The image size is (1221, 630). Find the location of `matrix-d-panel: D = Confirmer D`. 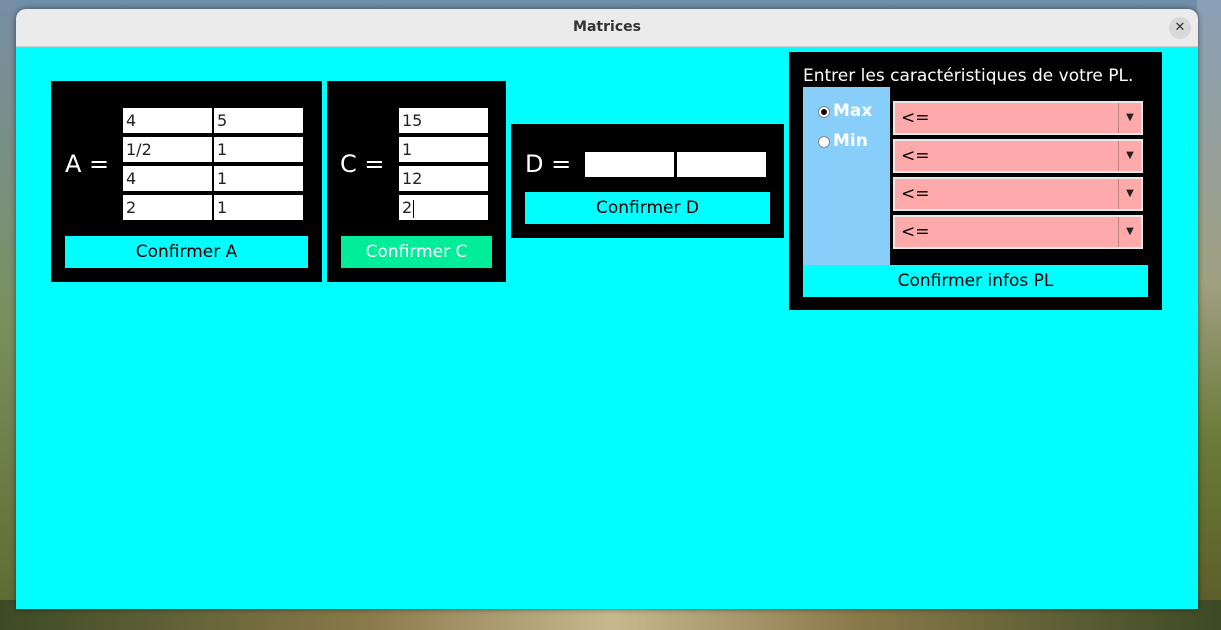

matrix-d-panel: D = Confirmer D is located at coordinates (647, 181).